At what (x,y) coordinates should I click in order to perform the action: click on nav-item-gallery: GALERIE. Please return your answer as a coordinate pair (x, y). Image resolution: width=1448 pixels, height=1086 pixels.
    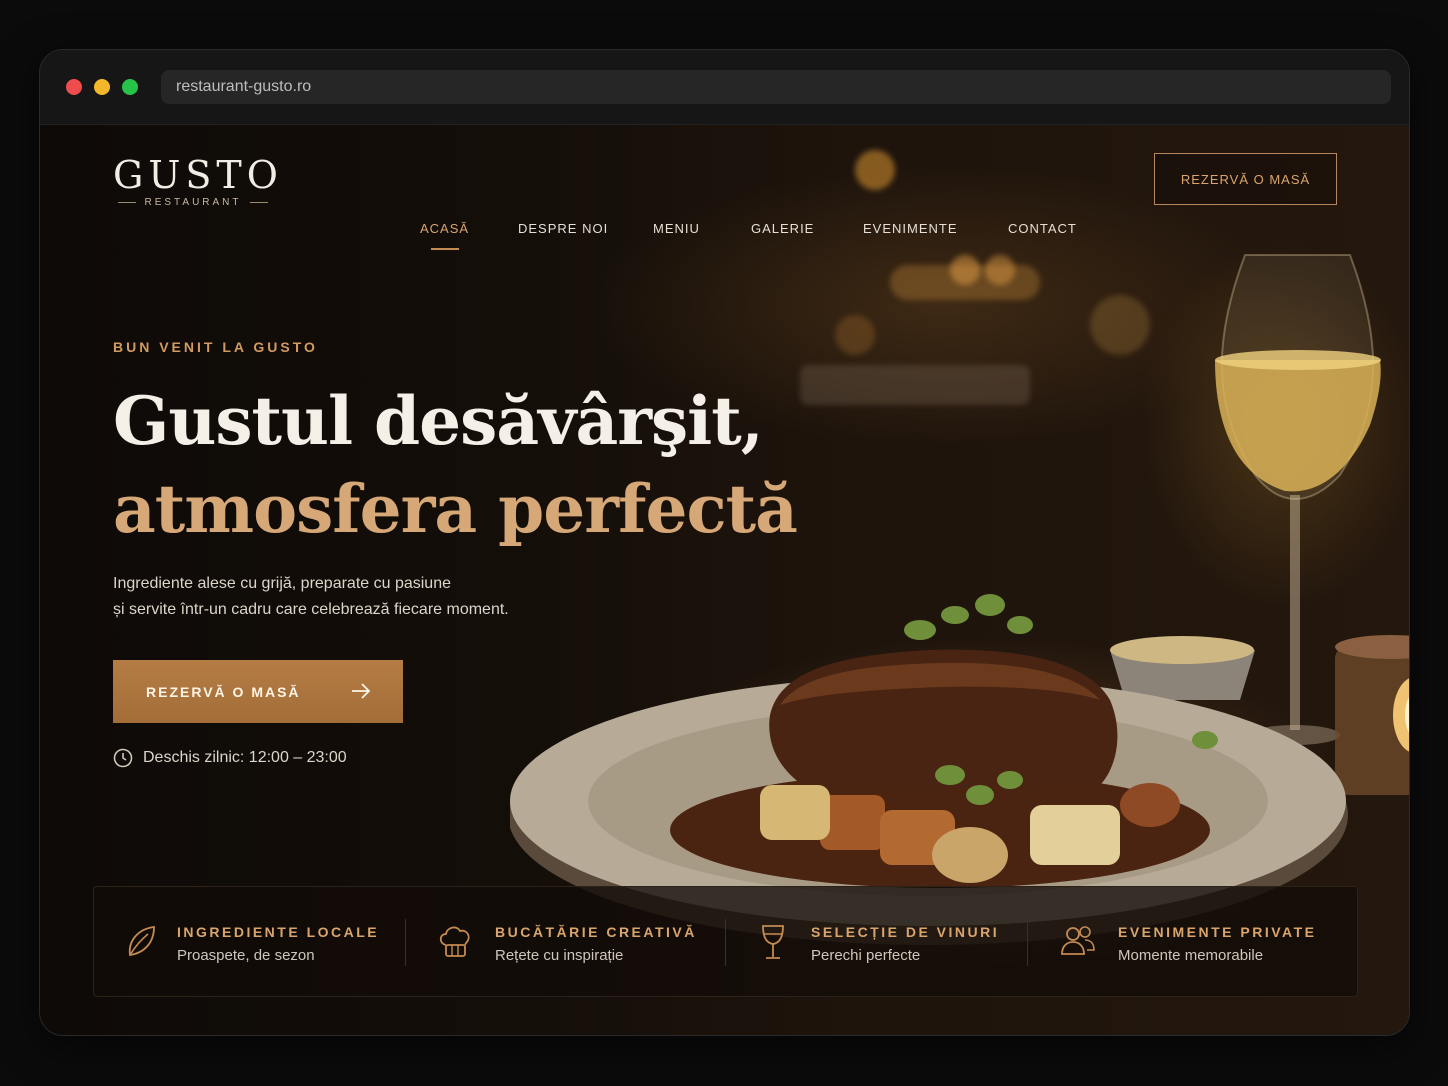
    Looking at the image, I should click on (782, 228).